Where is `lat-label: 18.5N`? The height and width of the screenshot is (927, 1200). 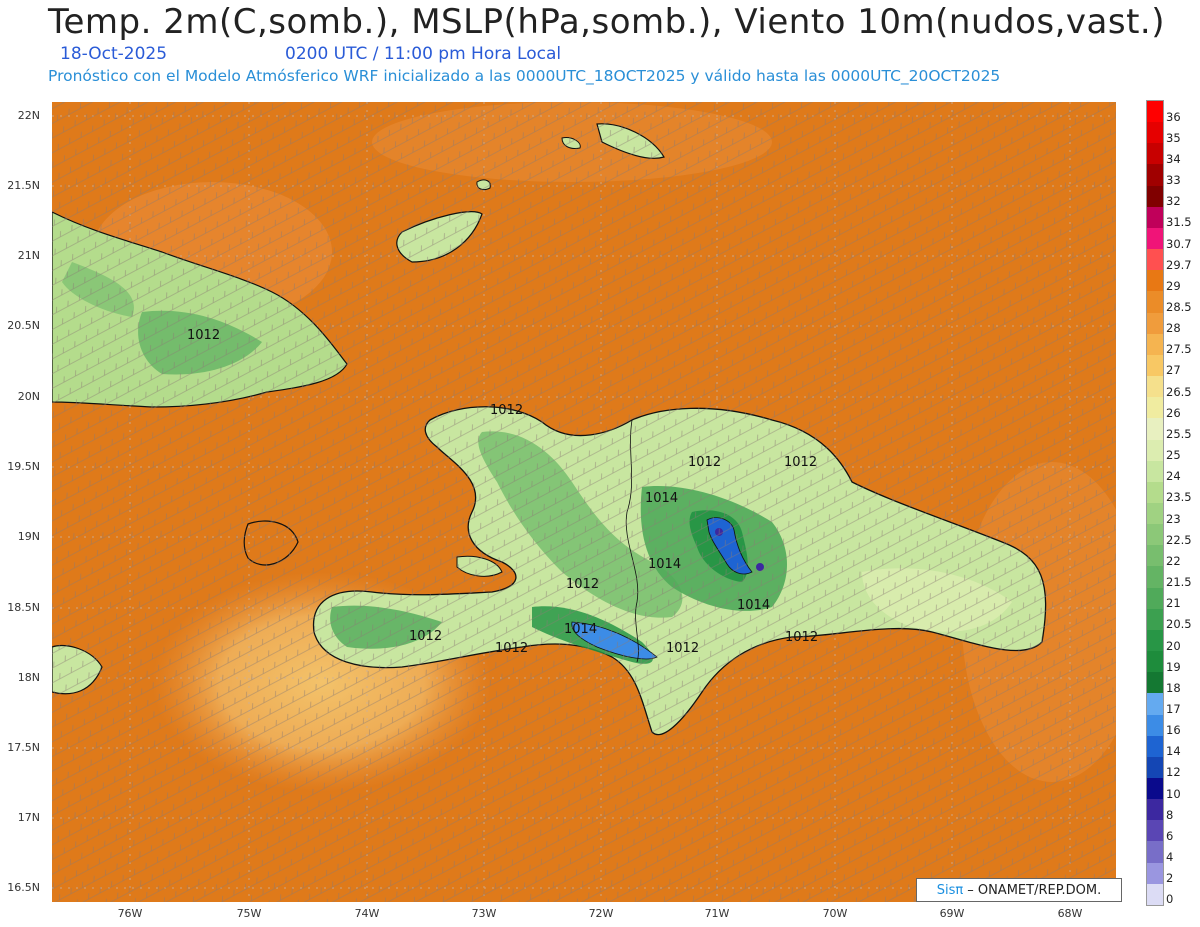 lat-label: 18.5N is located at coordinates (23, 607).